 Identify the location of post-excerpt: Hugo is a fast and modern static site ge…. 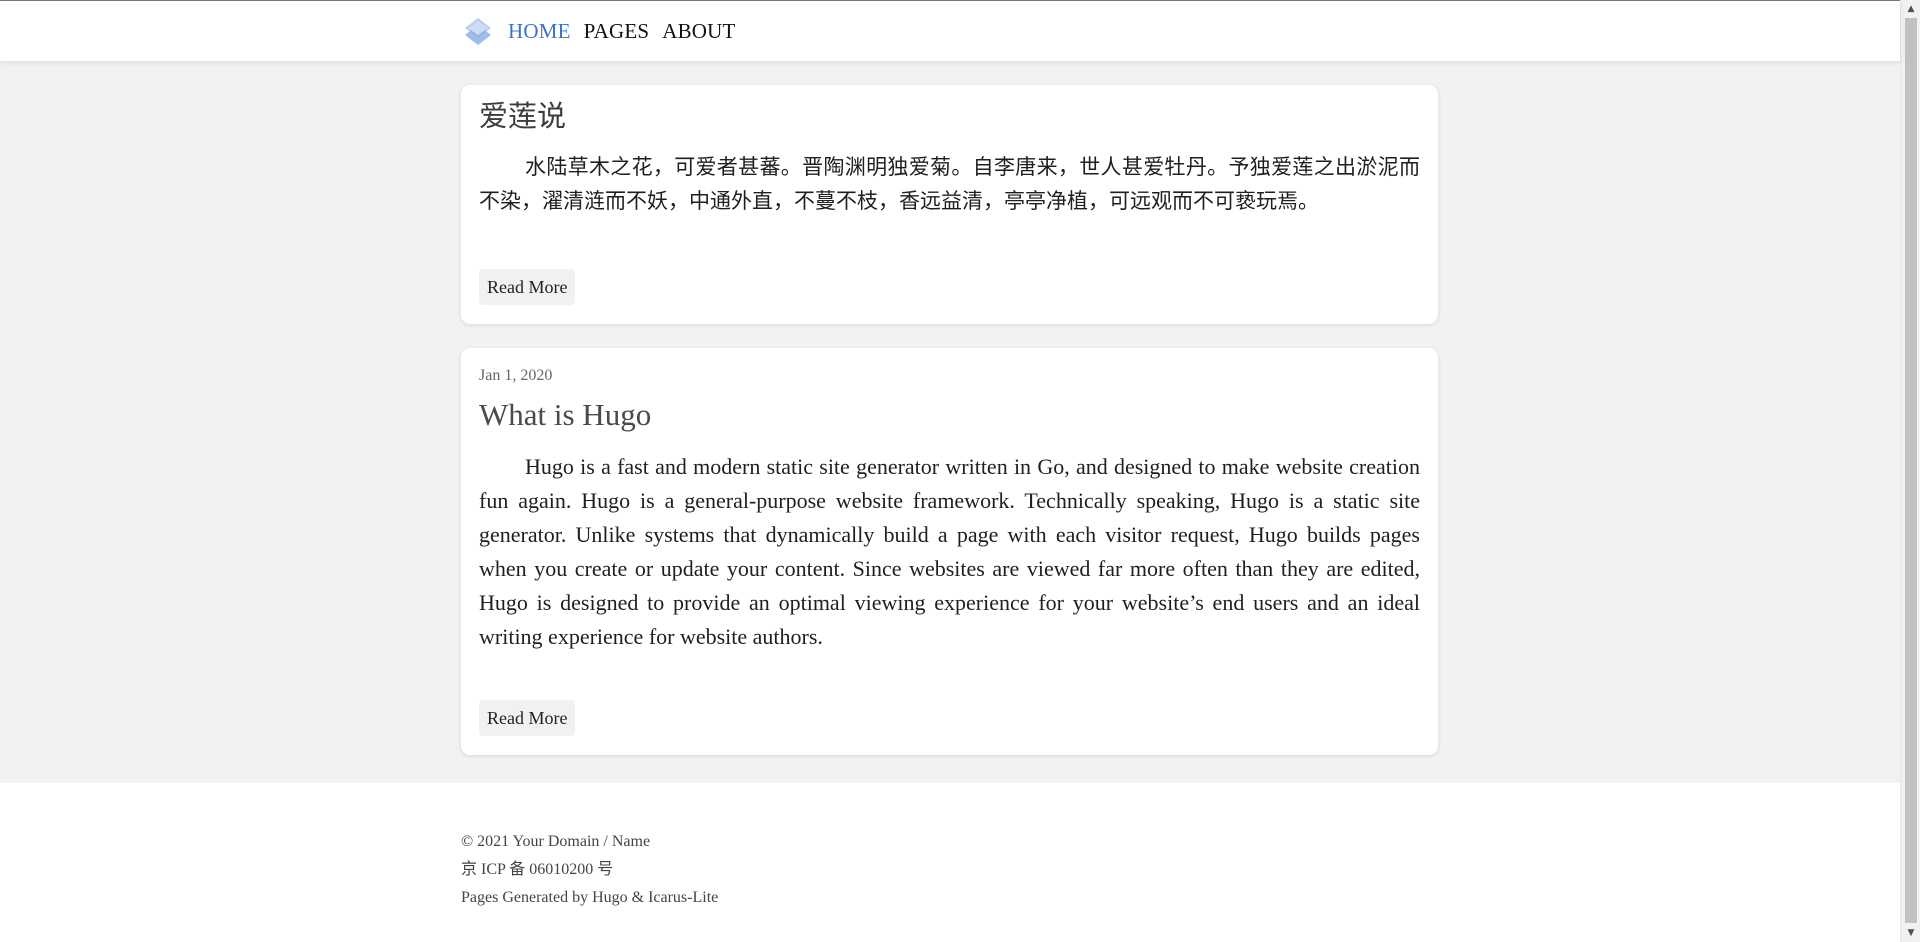
(949, 551).